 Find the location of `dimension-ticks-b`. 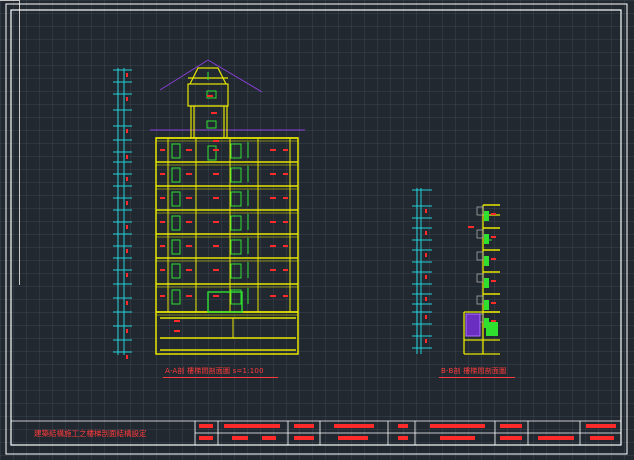

dimension-ticks-b is located at coordinates (422, 269).